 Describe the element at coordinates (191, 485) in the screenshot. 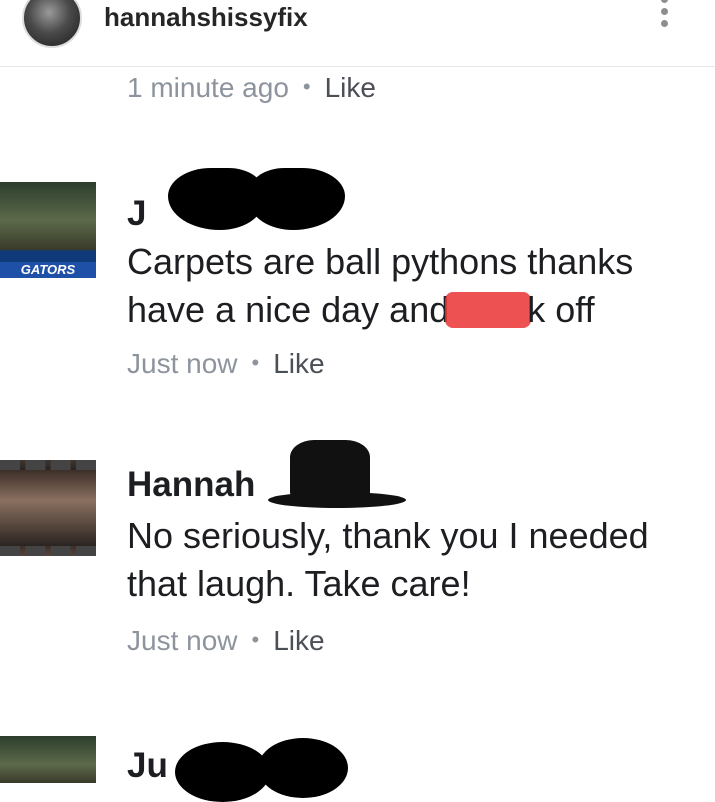

I see `commenter-name: Hannah` at that location.